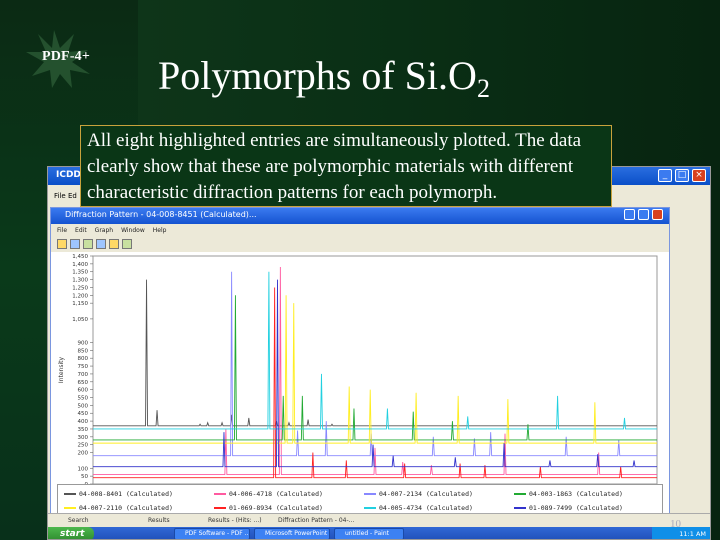  Describe the element at coordinates (101, 244) in the screenshot. I see `copy-icon` at that location.